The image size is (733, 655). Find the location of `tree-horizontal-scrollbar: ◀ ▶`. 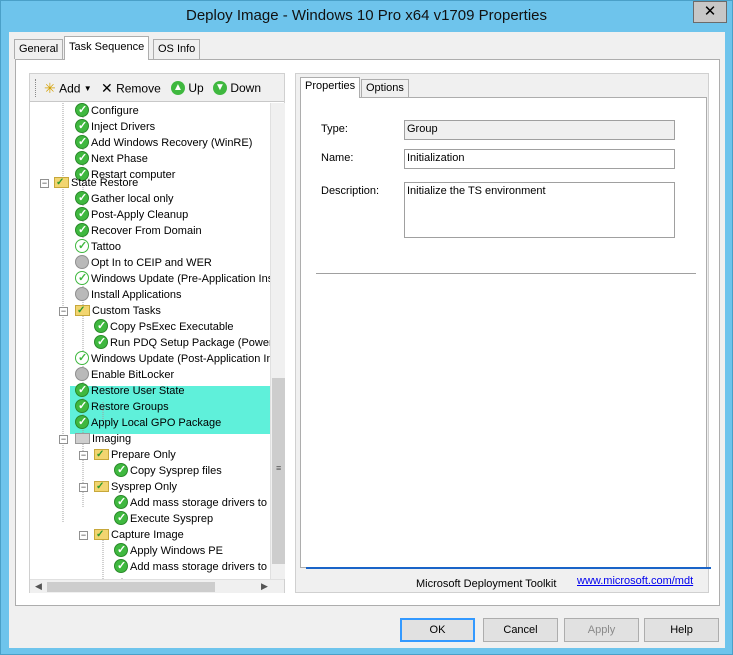

tree-horizontal-scrollbar: ◀ ▶ is located at coordinates (157, 586).